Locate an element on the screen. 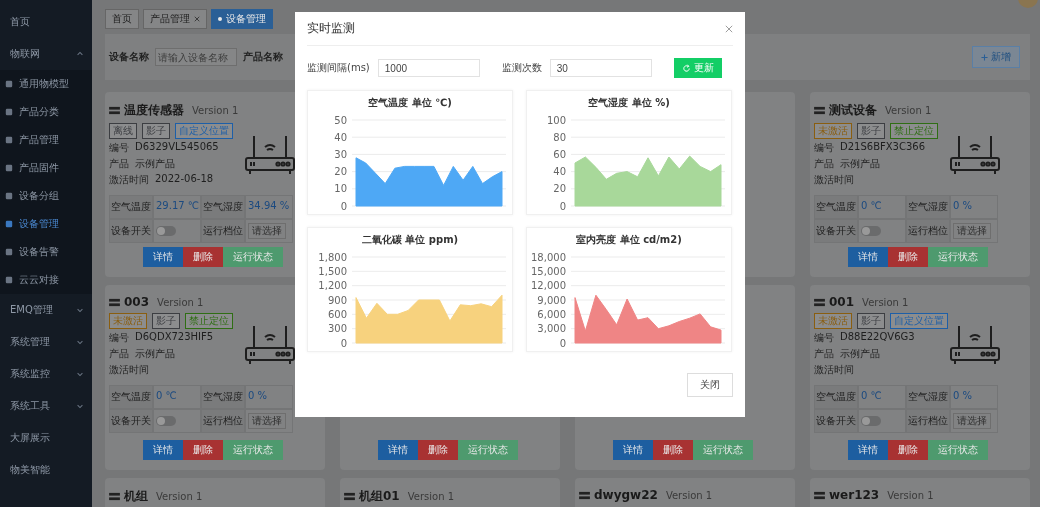  sidebar-item: 设备告警 is located at coordinates (46, 252).